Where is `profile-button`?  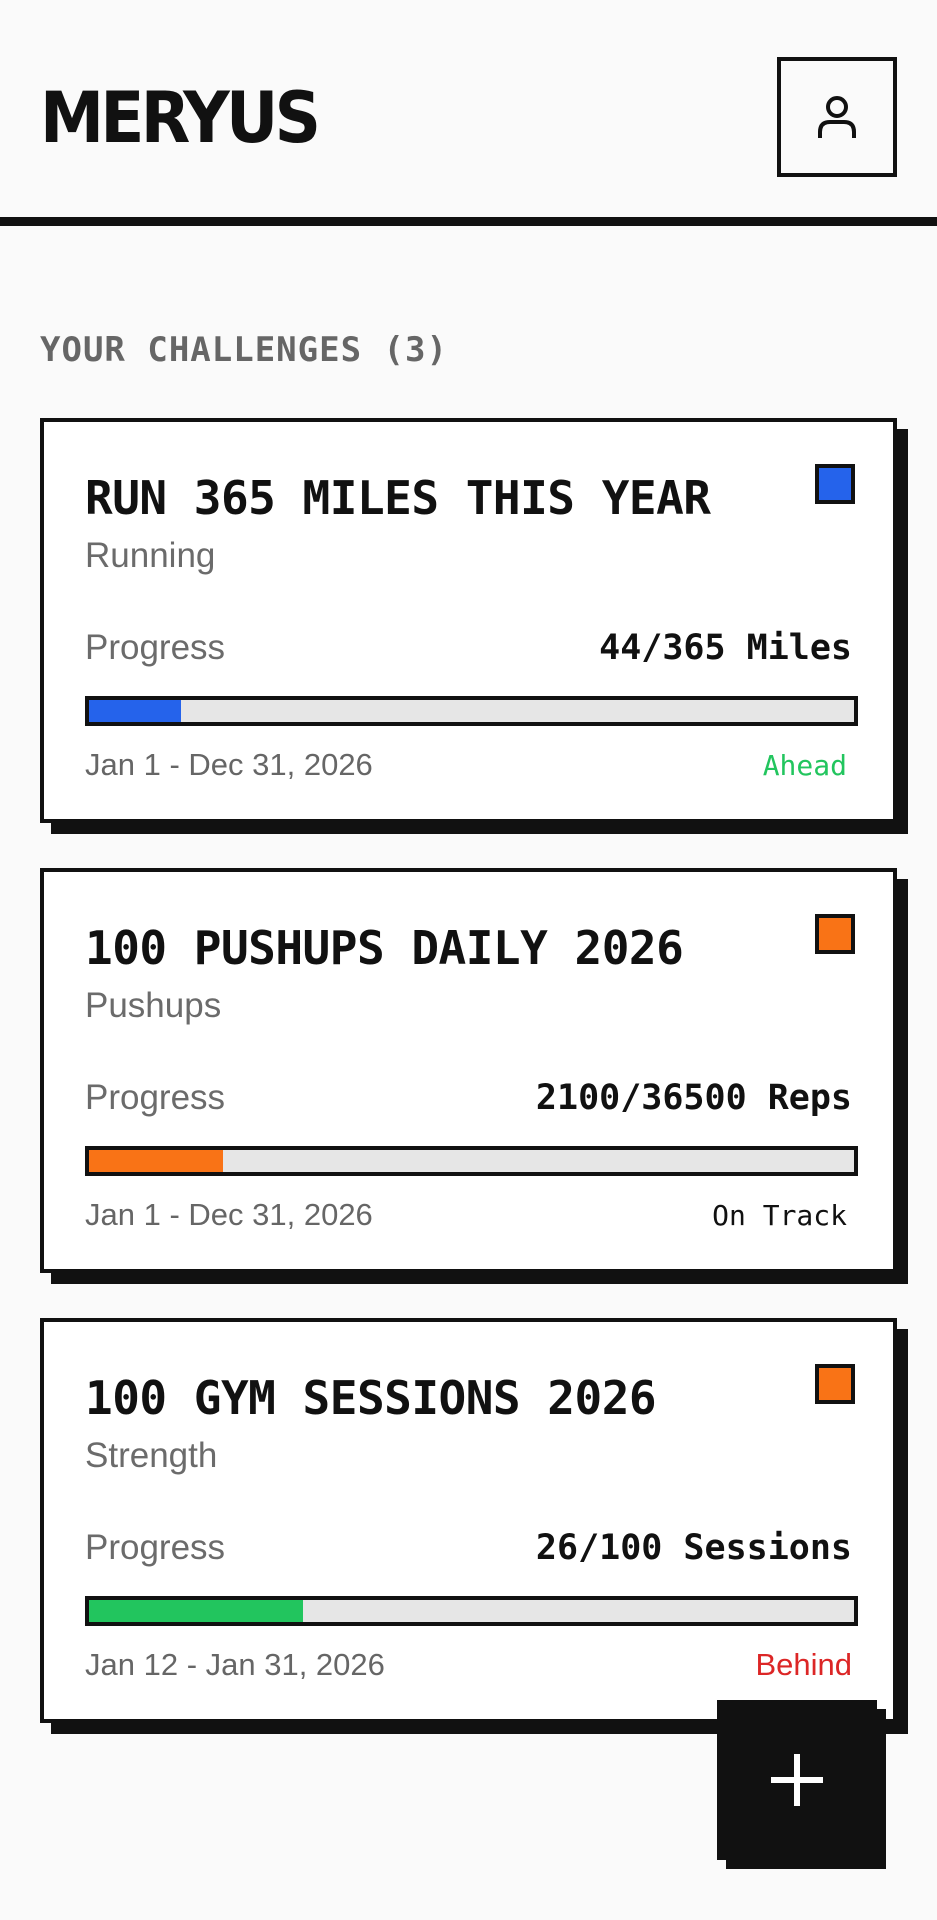
profile-button is located at coordinates (837, 117).